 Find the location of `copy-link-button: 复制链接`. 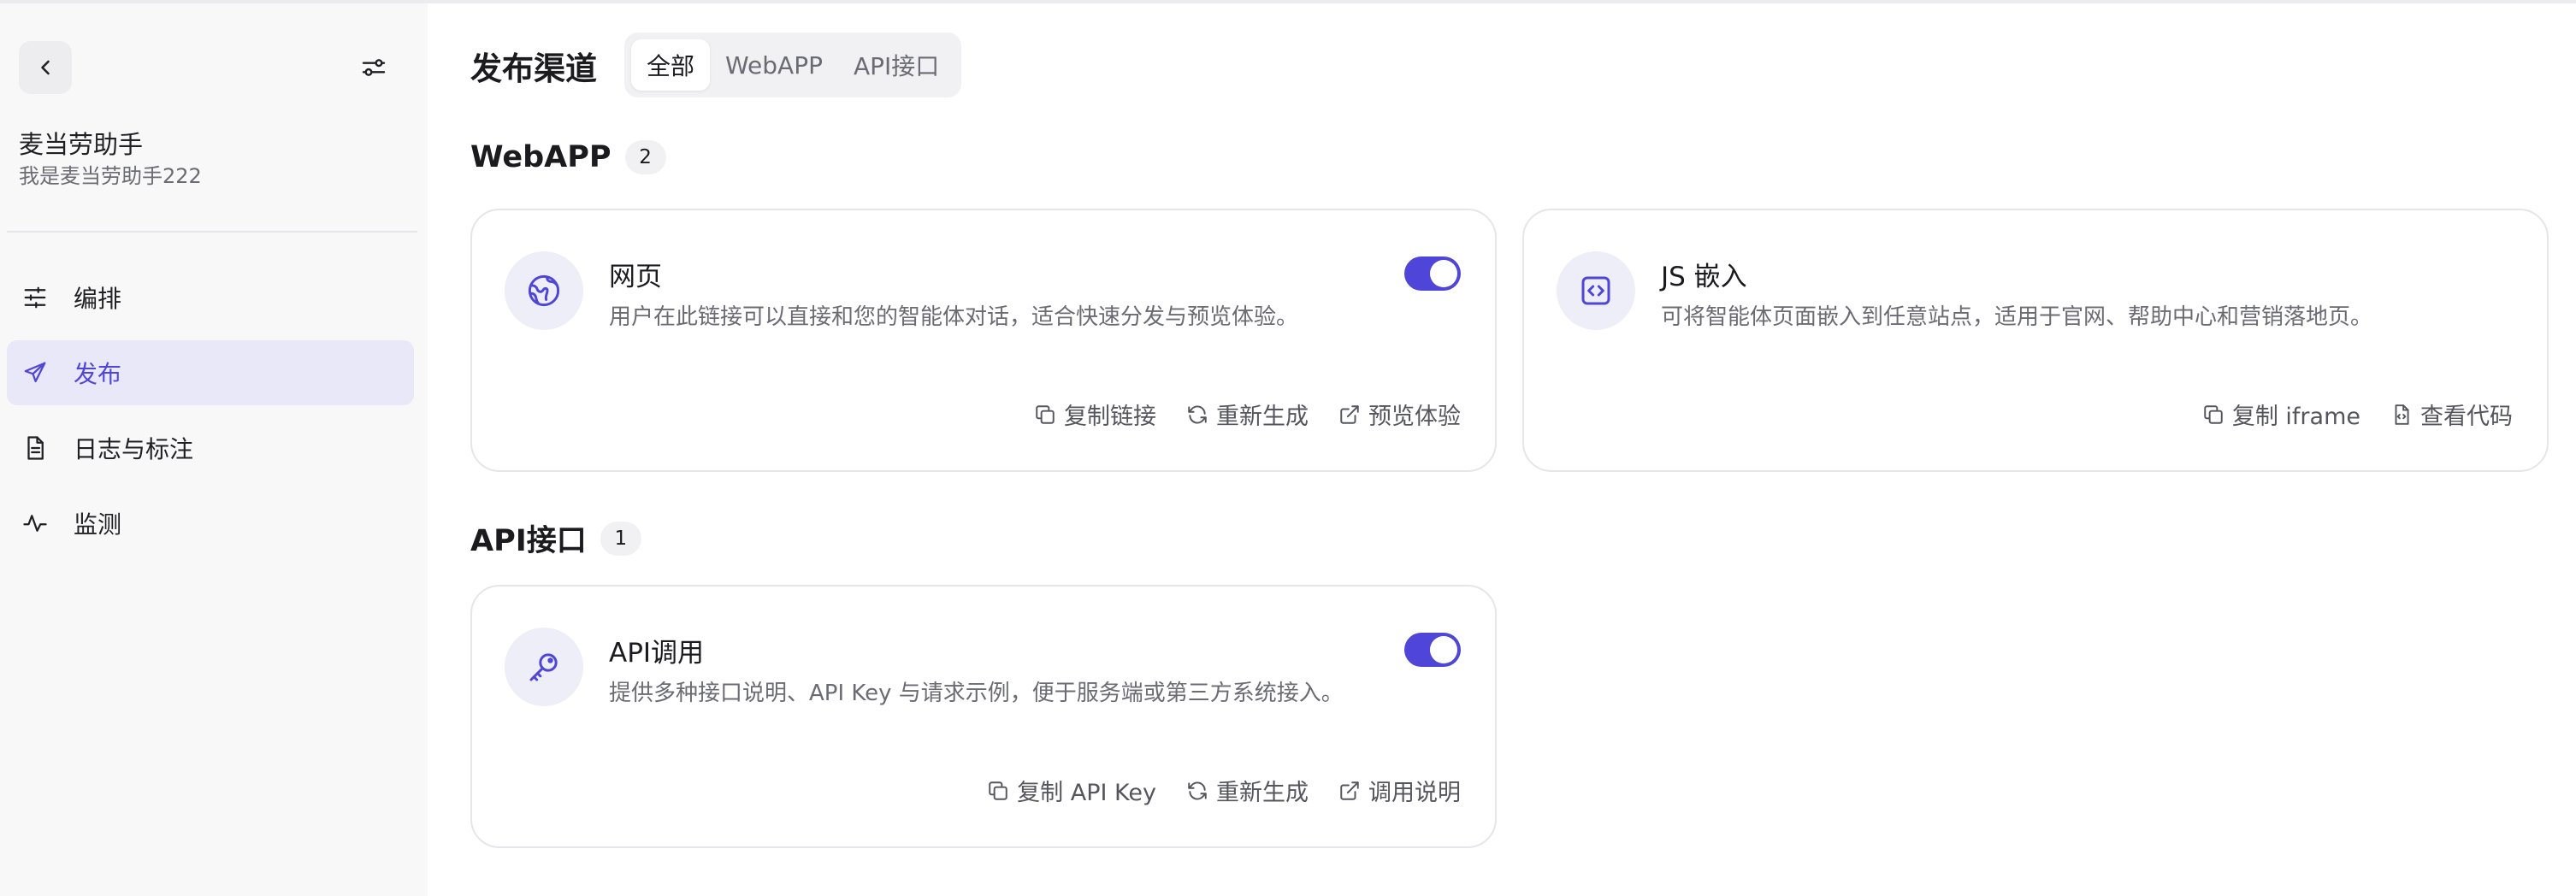

copy-link-button: 复制链接 is located at coordinates (1094, 415).